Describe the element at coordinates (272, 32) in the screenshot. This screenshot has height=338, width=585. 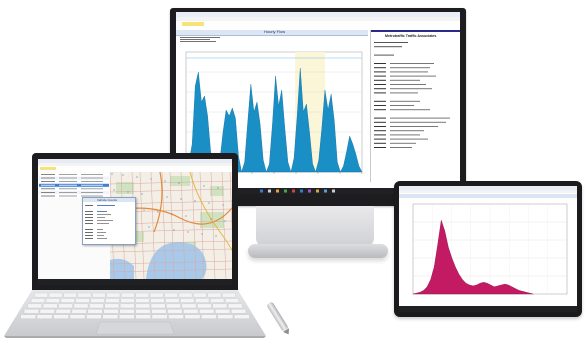
I see `chart-panel-header: Hourly Flow` at that location.